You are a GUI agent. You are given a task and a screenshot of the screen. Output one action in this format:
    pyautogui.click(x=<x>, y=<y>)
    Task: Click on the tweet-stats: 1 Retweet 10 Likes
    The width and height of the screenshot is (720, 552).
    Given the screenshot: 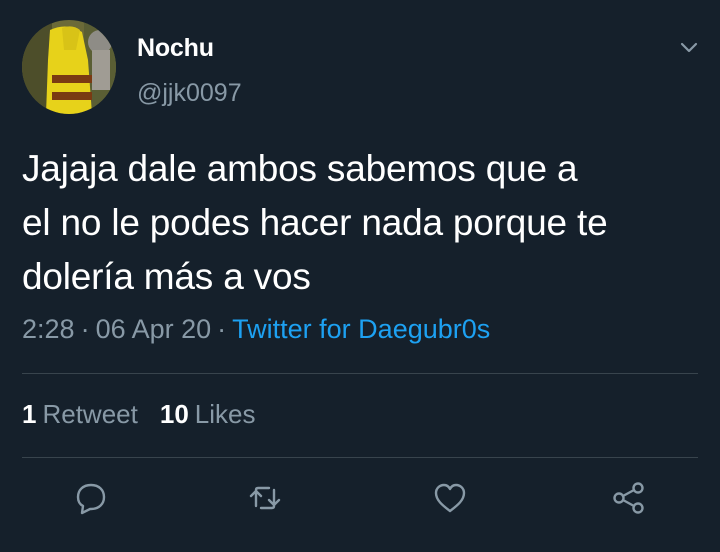 What is the action you would take?
    pyautogui.click(x=138, y=414)
    